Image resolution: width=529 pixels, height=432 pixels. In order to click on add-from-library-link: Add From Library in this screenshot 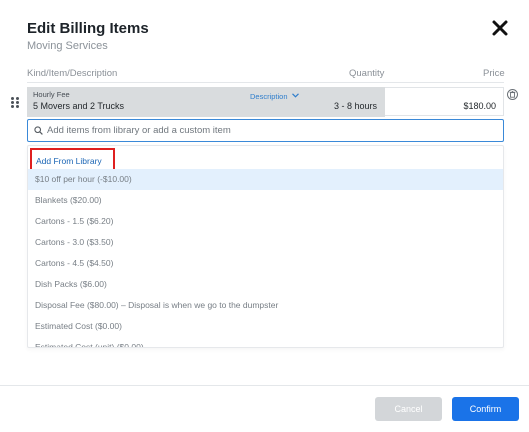, I will do `click(69, 161)`.